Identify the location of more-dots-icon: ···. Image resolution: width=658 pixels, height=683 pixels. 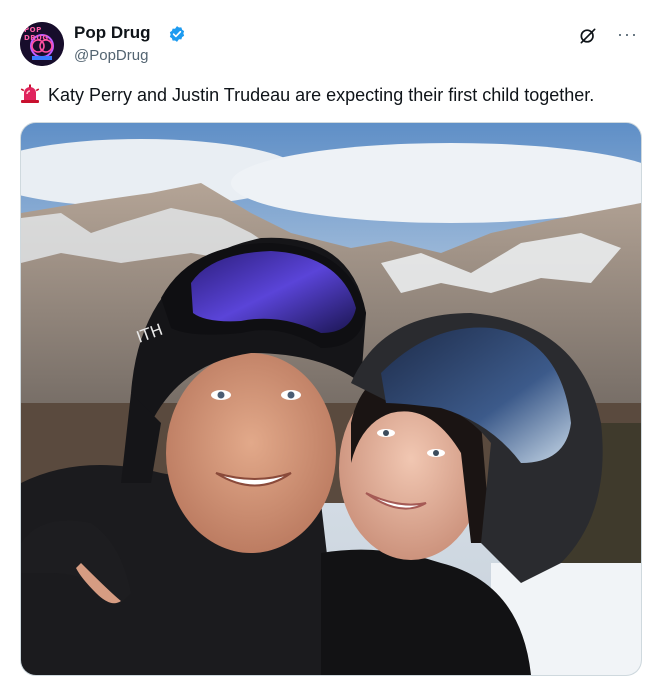
(627, 34).